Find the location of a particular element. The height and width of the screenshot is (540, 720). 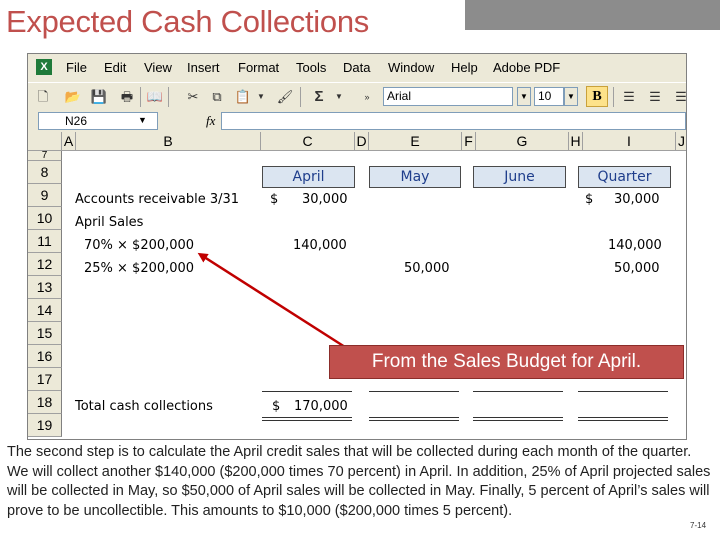

bold-button: B is located at coordinates (597, 96).